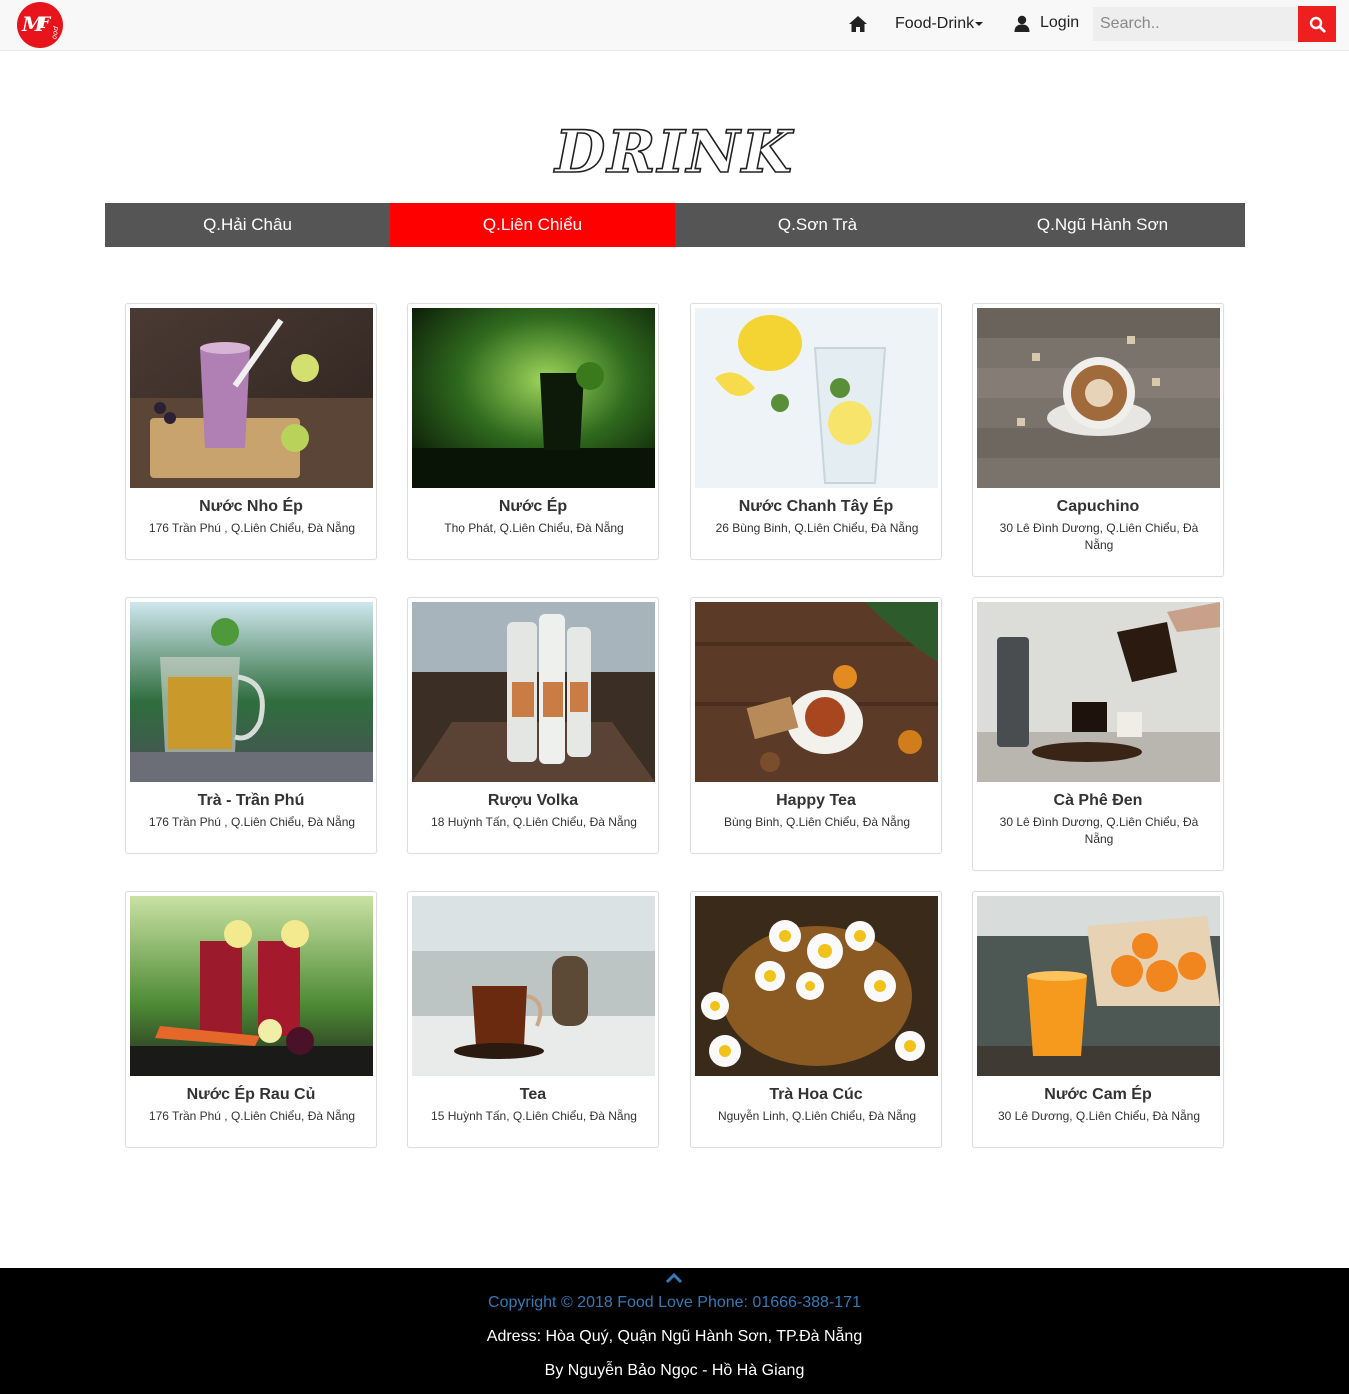 The height and width of the screenshot is (1394, 1349). What do you see at coordinates (817, 1116) in the screenshot?
I see `drink-address: Nguyễn Linh, Q.Liên Chiểu, Đà Nẵng` at bounding box center [817, 1116].